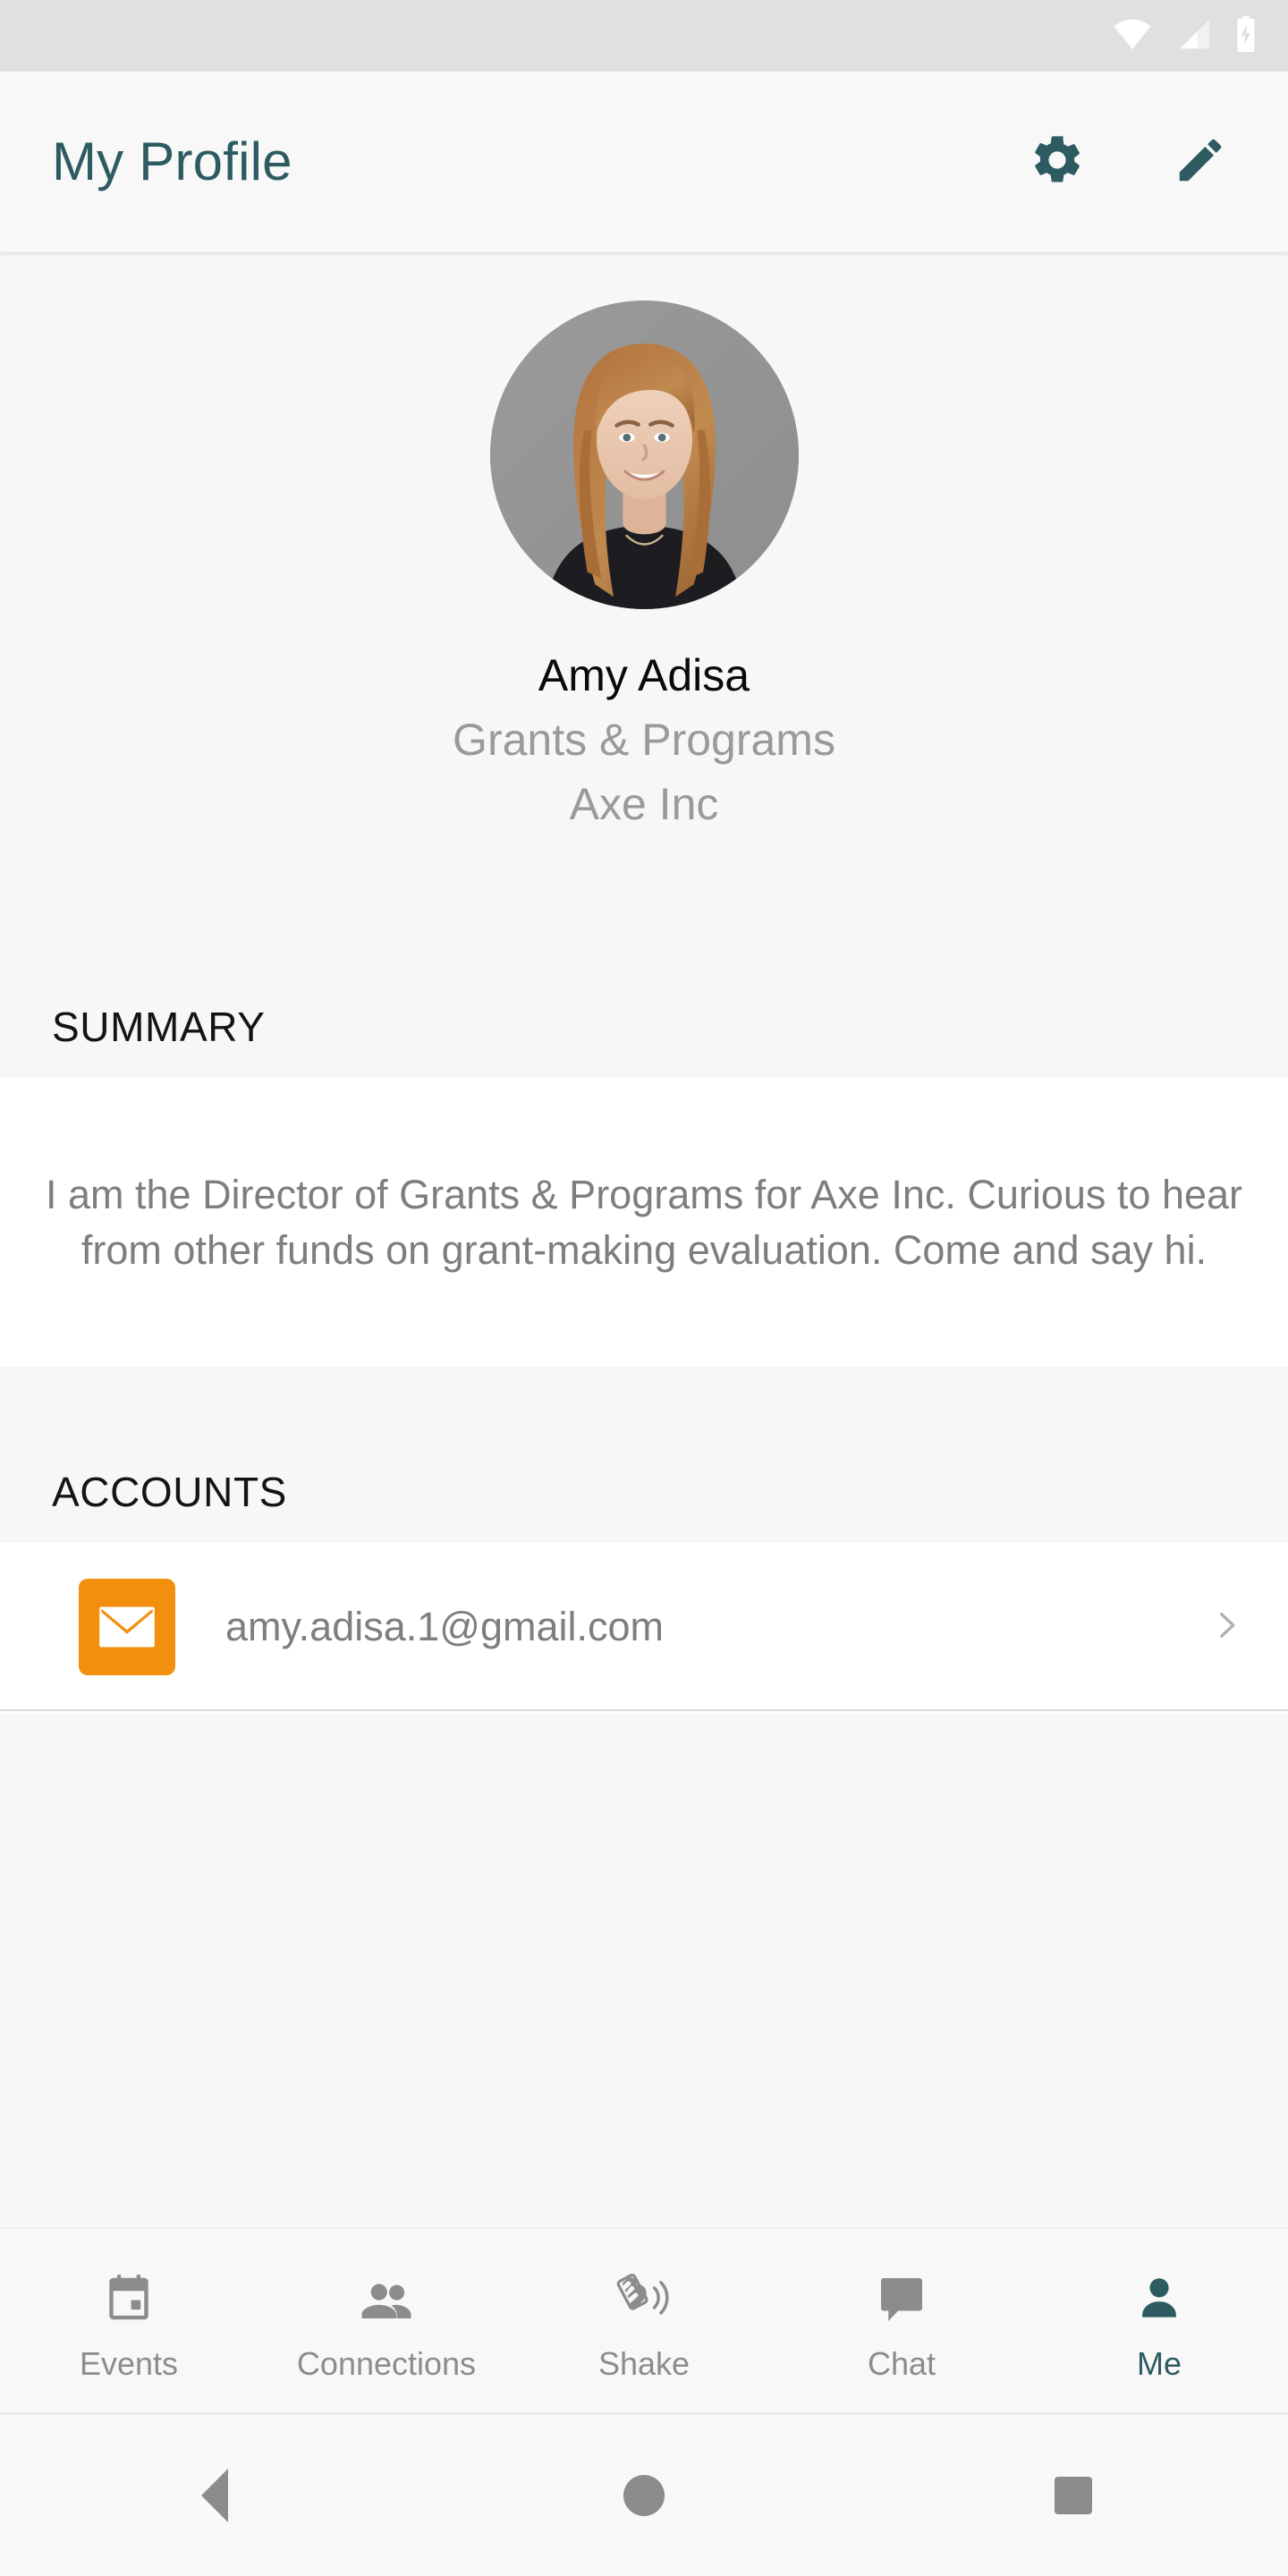 The image size is (1288, 2576). Describe the element at coordinates (386, 2363) in the screenshot. I see `nav-label-connections: Connections` at that location.